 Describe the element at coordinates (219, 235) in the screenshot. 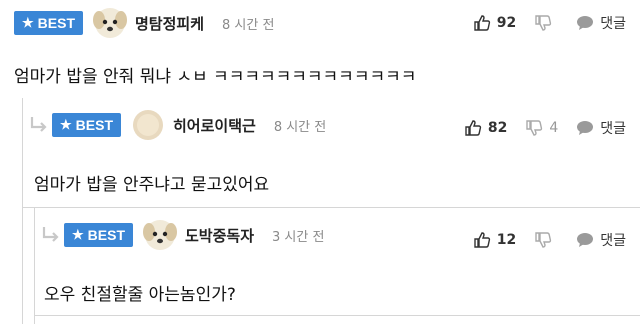

I see `nickname: 도박중독자` at that location.